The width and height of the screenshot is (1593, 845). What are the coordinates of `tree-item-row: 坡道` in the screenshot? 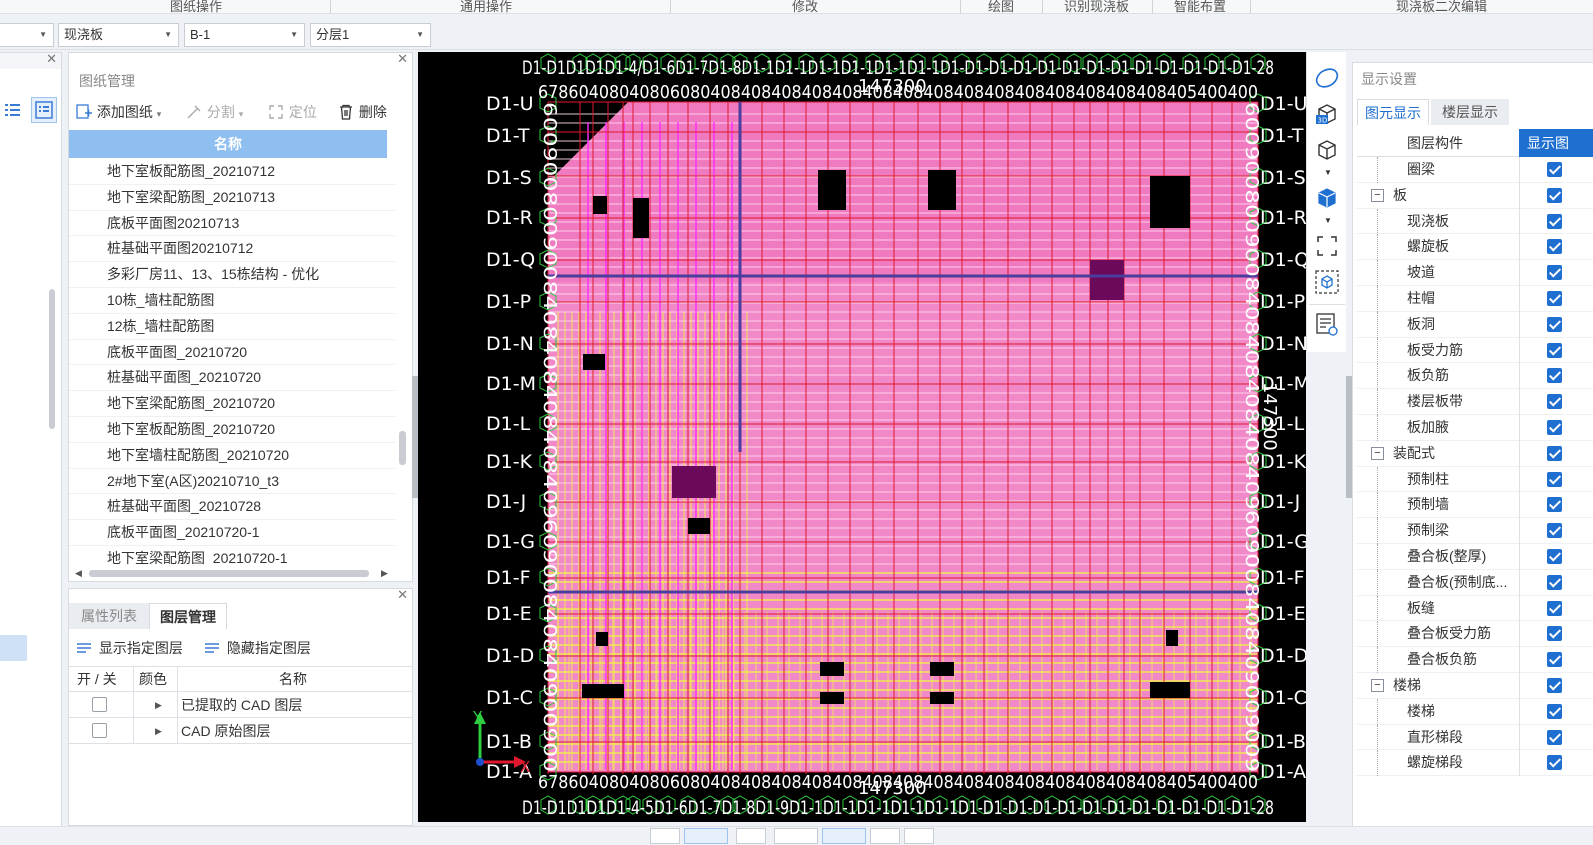 It's located at (1475, 273).